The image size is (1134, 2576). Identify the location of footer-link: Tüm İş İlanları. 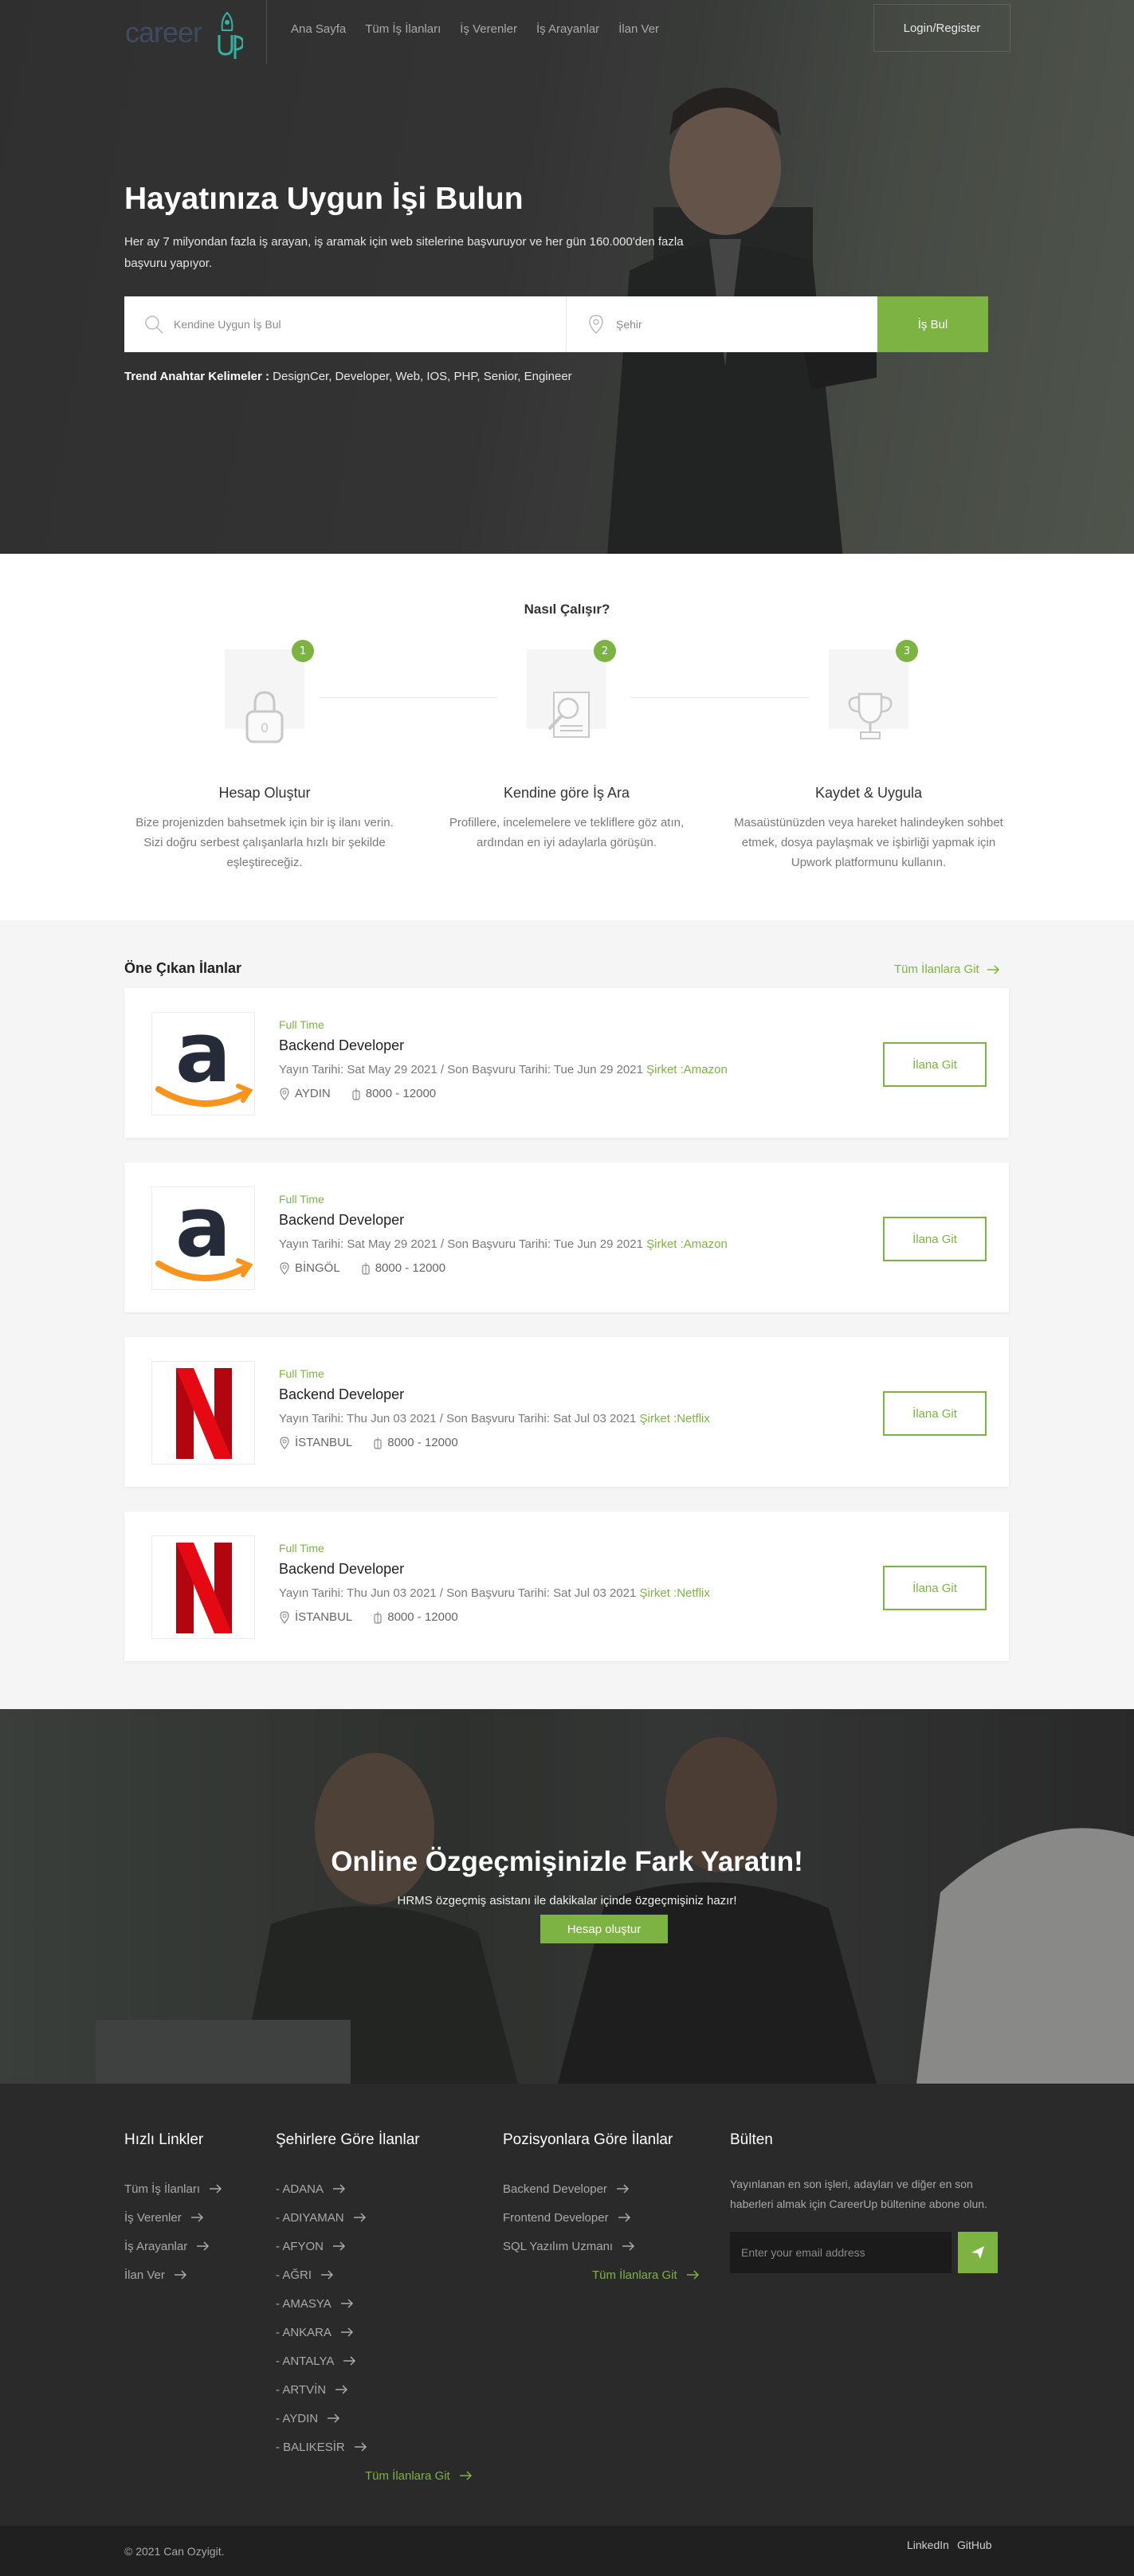
(173, 2189).